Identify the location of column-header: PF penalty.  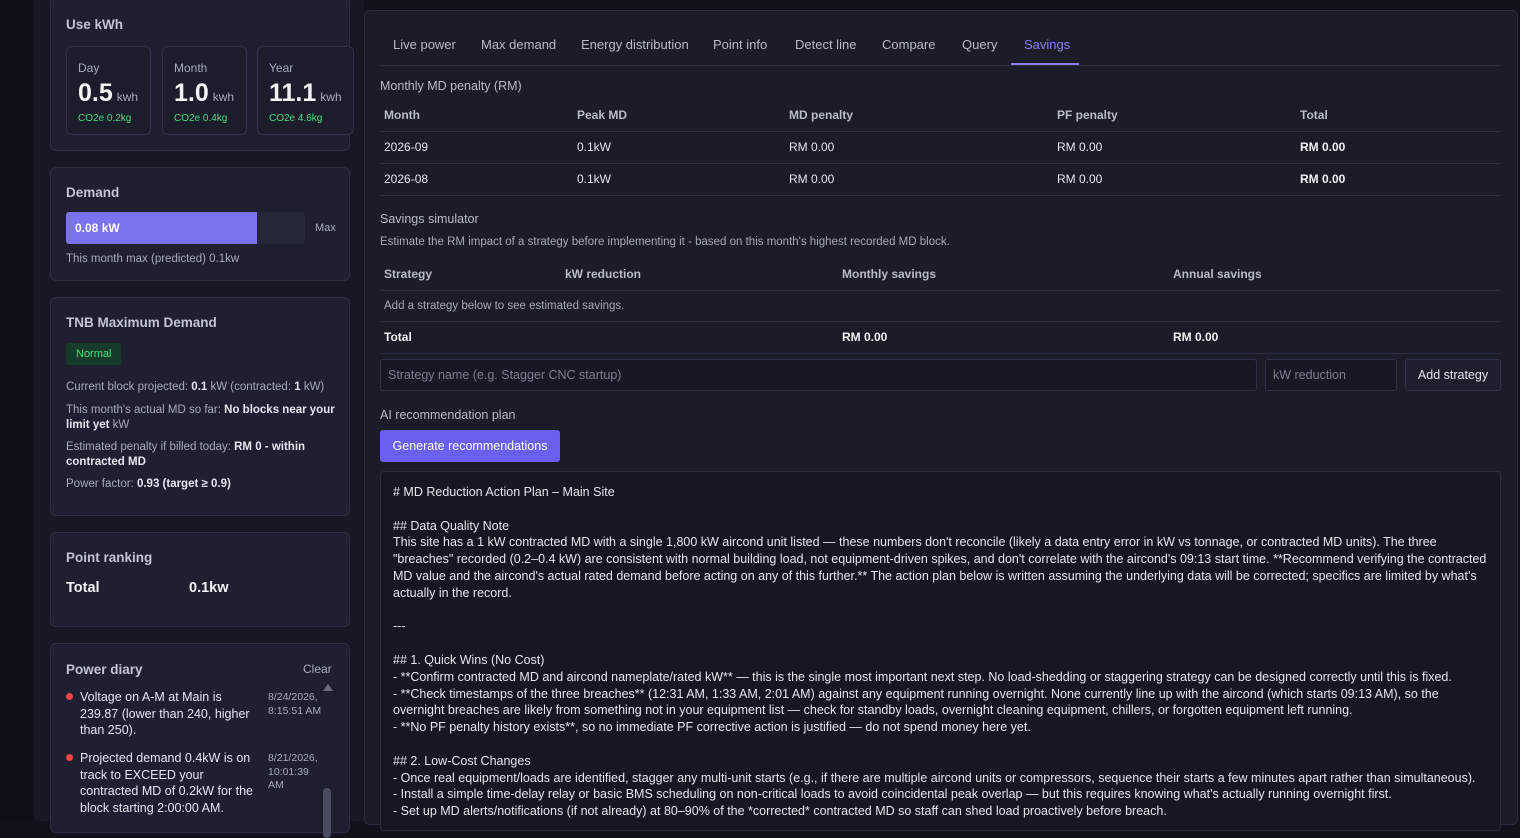
(1174, 115).